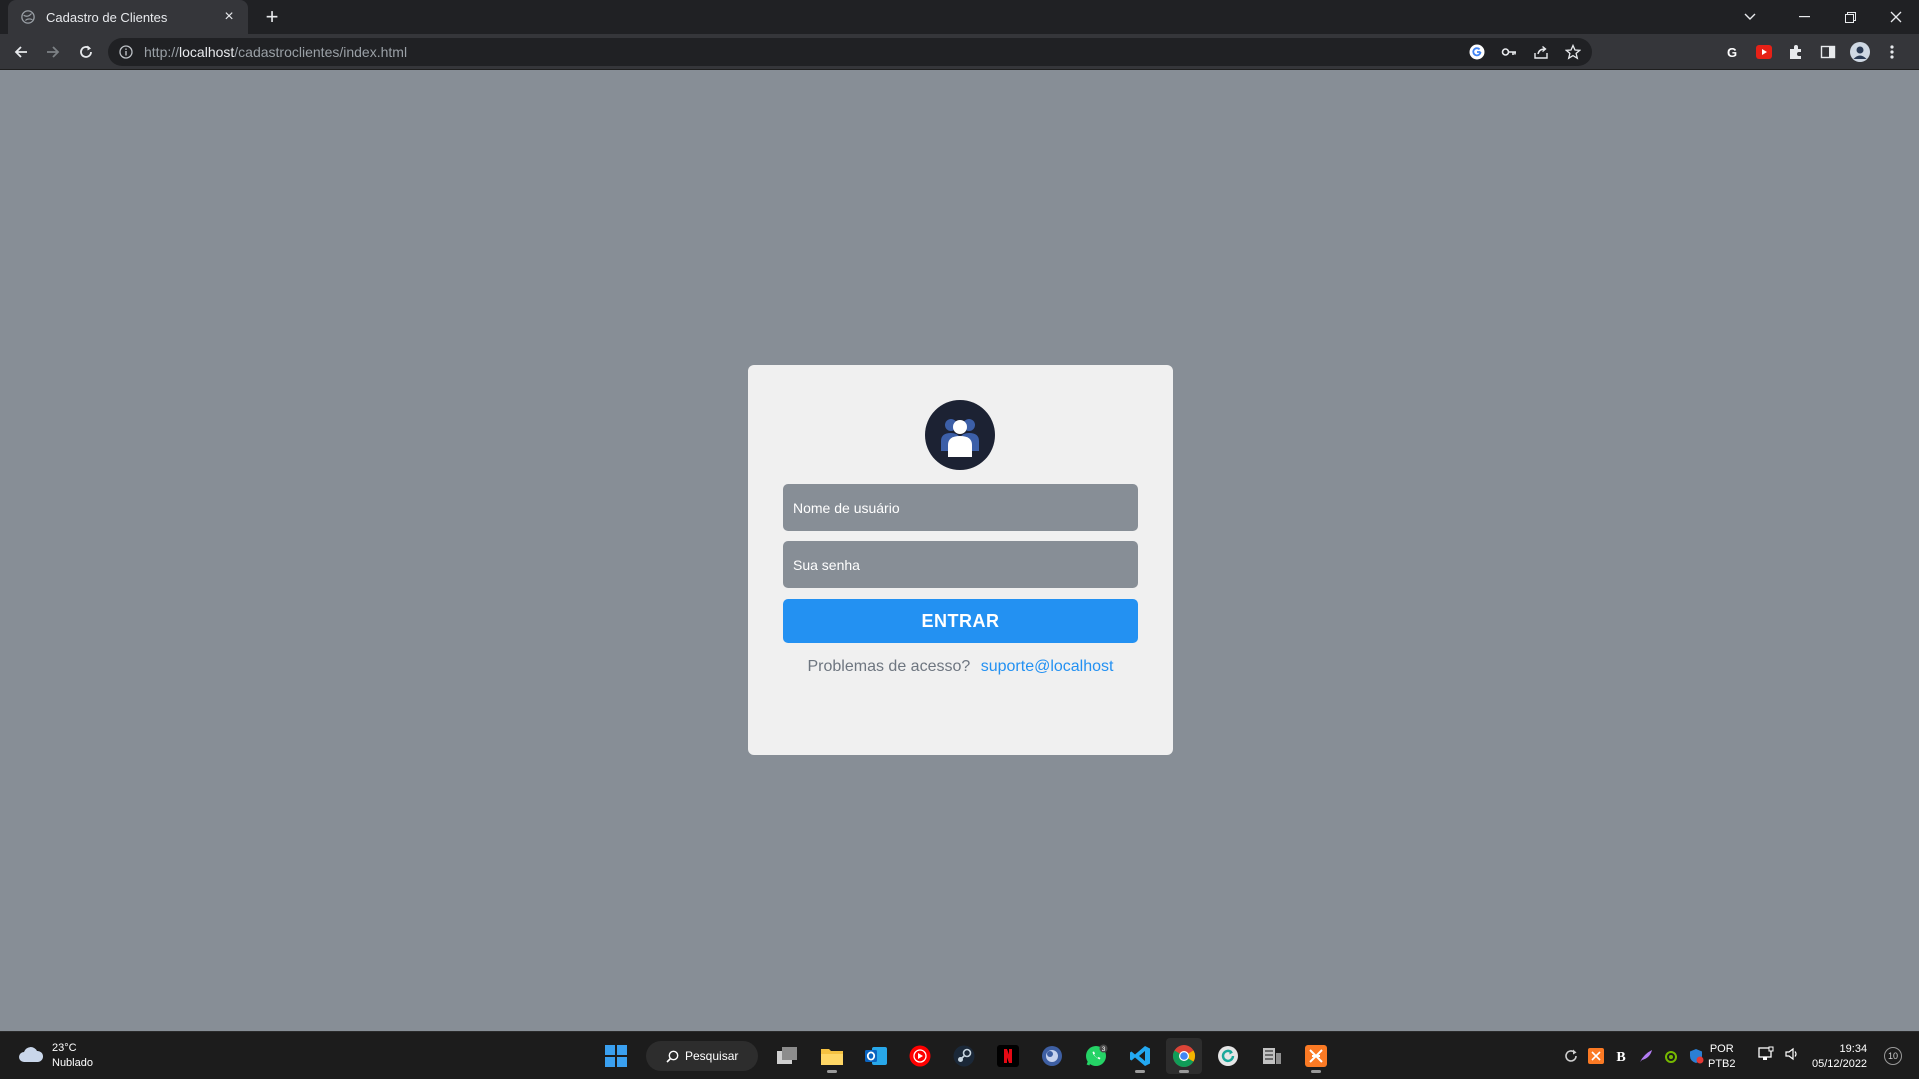 The image size is (1919, 1079). What do you see at coordinates (964, 1056) in the screenshot?
I see `steam-icon` at bounding box center [964, 1056].